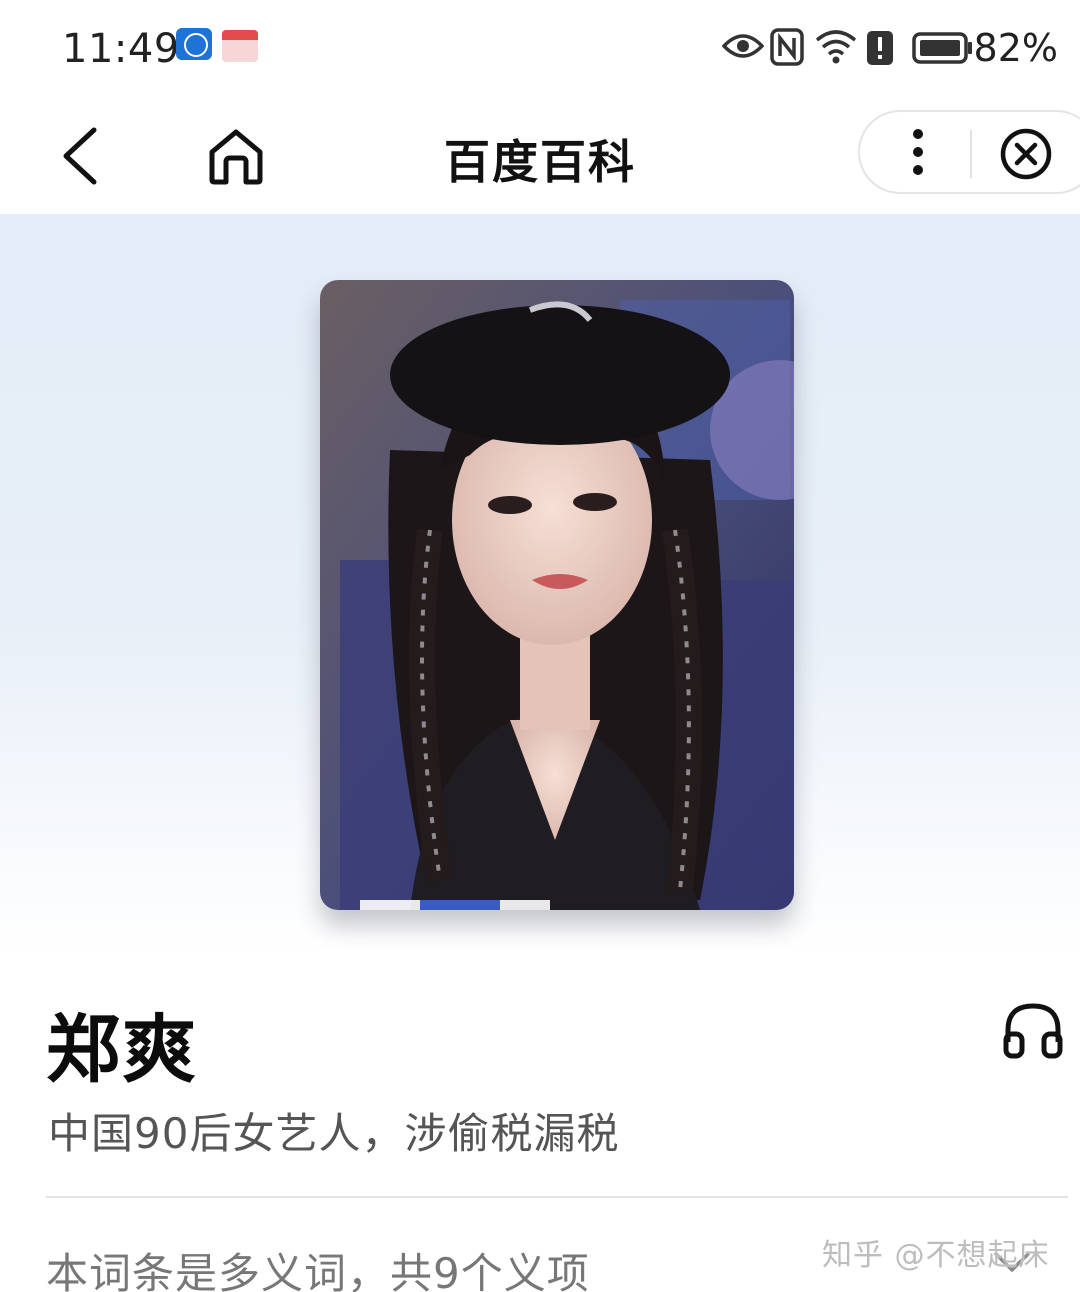  I want to click on nfc-icon, so click(787, 47).